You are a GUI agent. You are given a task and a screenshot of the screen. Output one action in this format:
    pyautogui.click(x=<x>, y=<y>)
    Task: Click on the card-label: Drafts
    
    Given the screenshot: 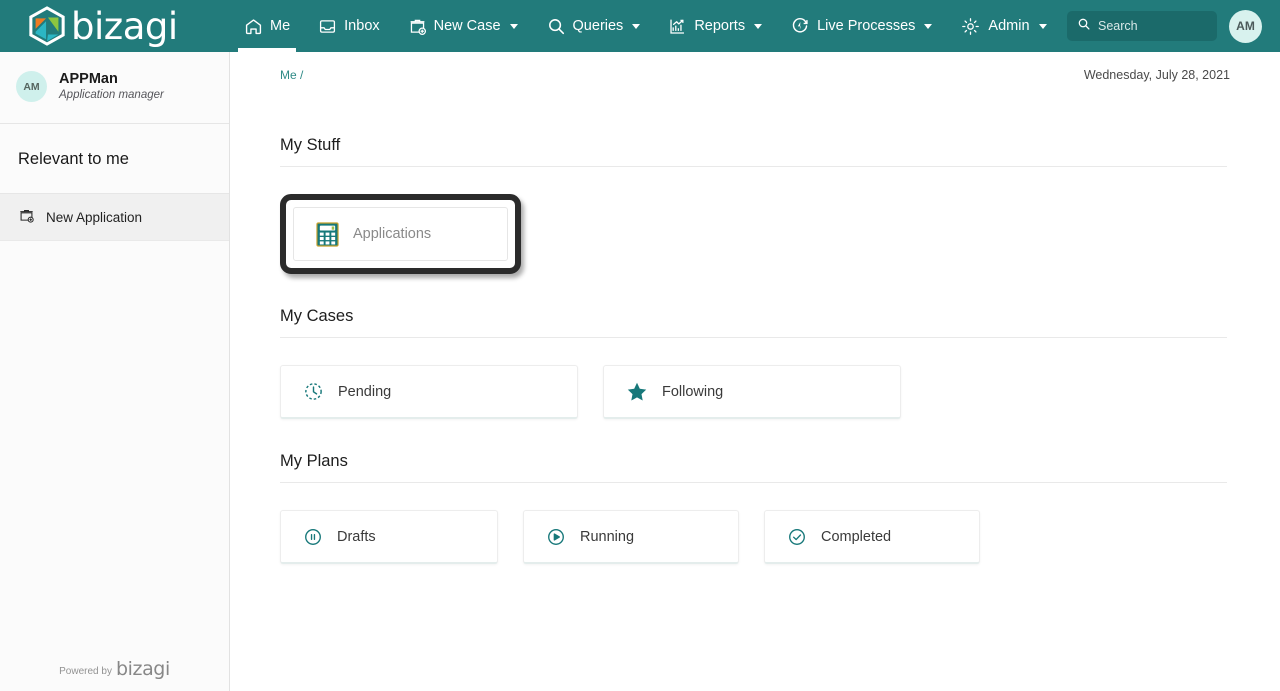 What is the action you would take?
    pyautogui.click(x=356, y=536)
    